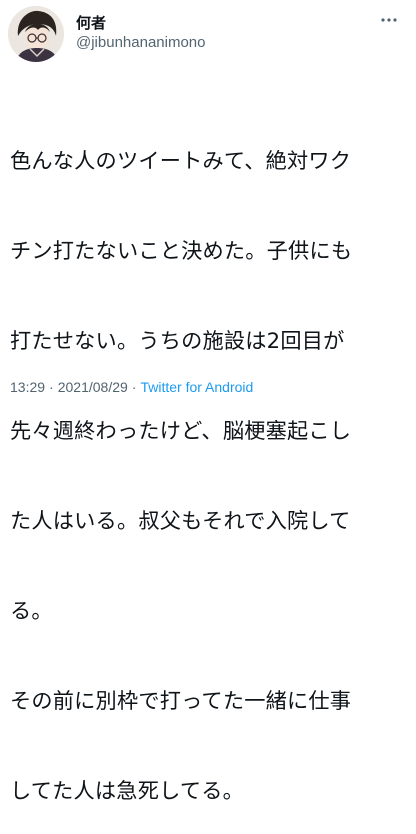 The width and height of the screenshot is (416, 834). I want to click on tweet-text-line: 先々週終わったけど、脳梗塞起こし, so click(181, 430).